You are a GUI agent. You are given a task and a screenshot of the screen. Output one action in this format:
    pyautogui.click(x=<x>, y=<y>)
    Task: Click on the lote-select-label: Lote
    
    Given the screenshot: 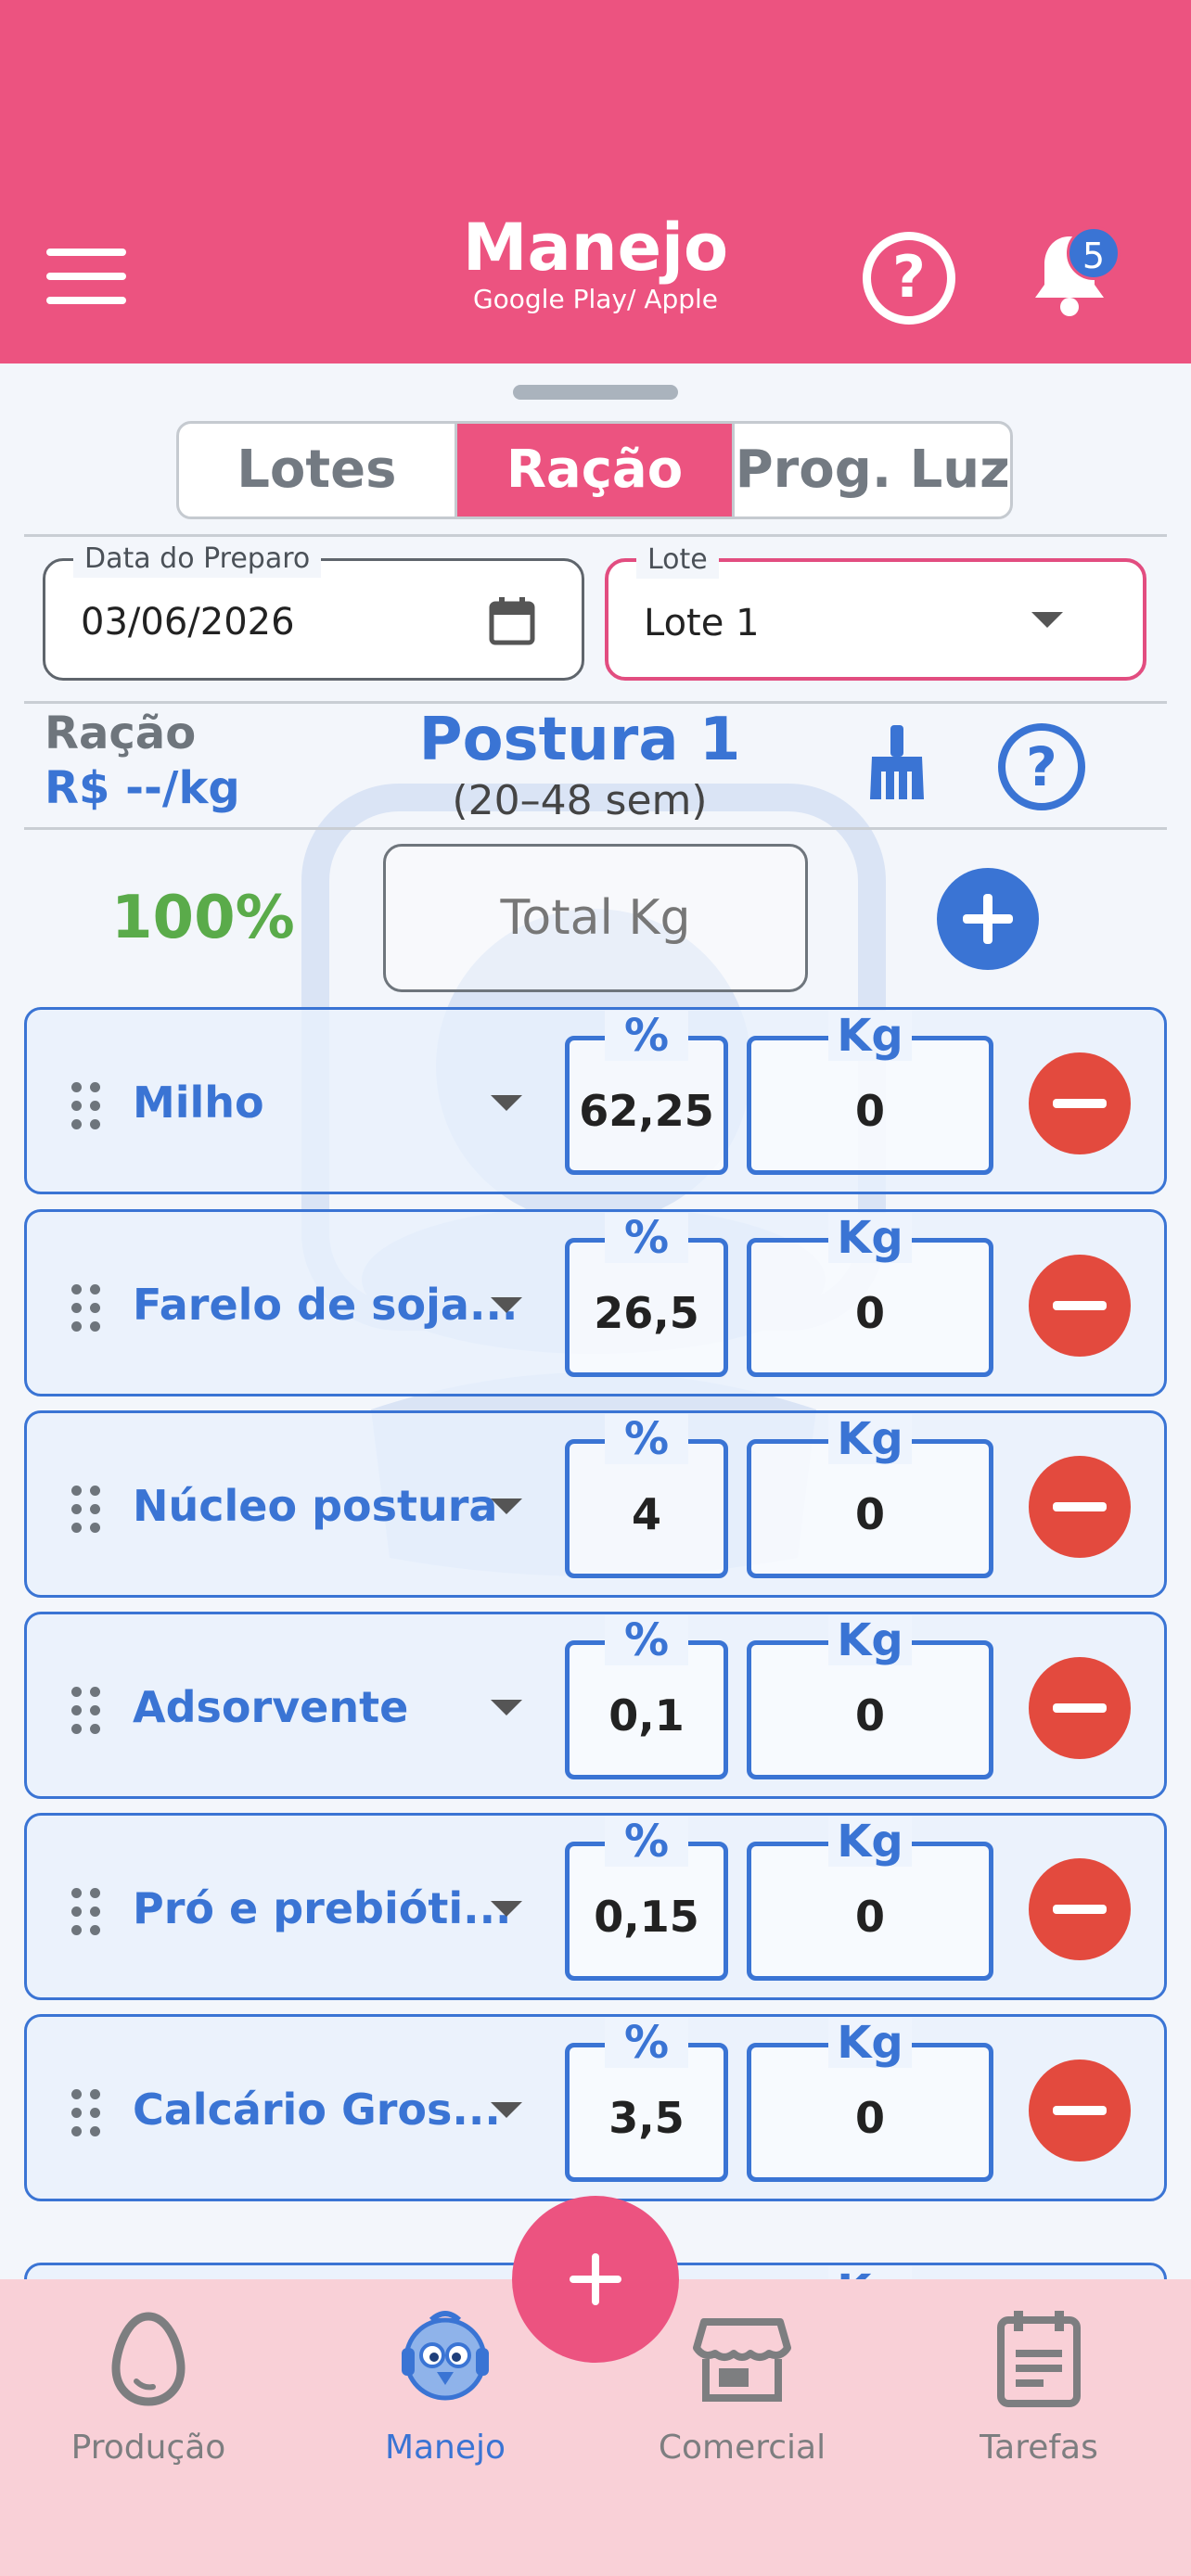 What is the action you would take?
    pyautogui.click(x=677, y=560)
    